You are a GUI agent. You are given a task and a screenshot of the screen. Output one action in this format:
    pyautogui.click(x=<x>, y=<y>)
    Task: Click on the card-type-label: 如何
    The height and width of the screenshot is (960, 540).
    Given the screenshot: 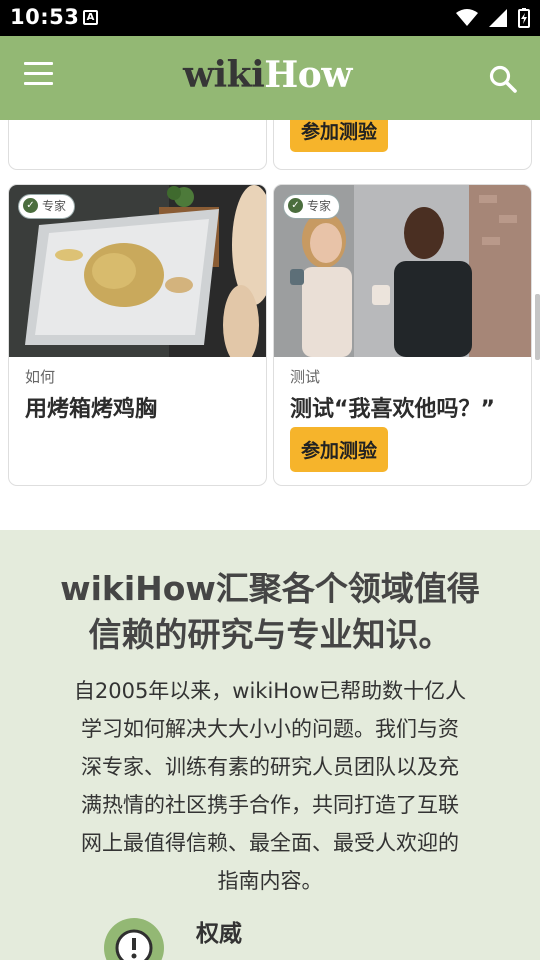 What is the action you would take?
    pyautogui.click(x=40, y=377)
    